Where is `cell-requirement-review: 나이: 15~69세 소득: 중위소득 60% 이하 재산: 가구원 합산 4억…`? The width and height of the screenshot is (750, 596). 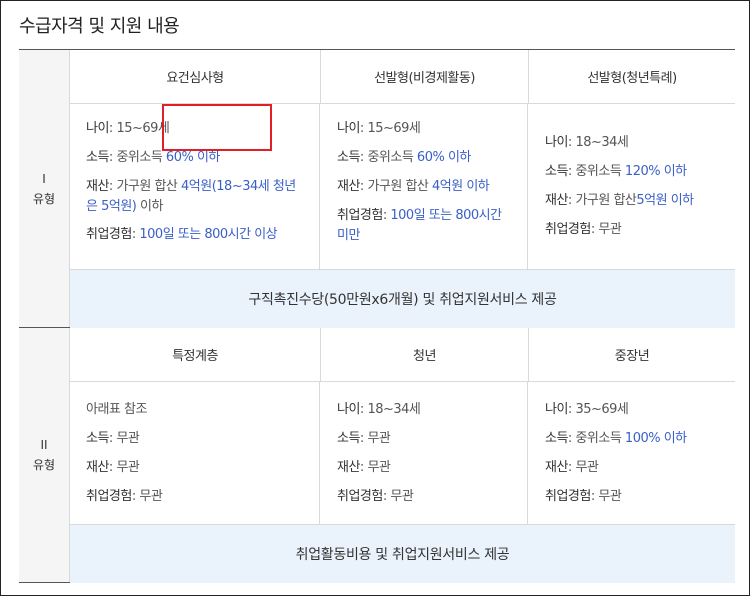
cell-requirement-review: 나이: 15~69세 소득: 중위소득 60% 이하 재산: 가구원 합산 4억… is located at coordinates (195, 186).